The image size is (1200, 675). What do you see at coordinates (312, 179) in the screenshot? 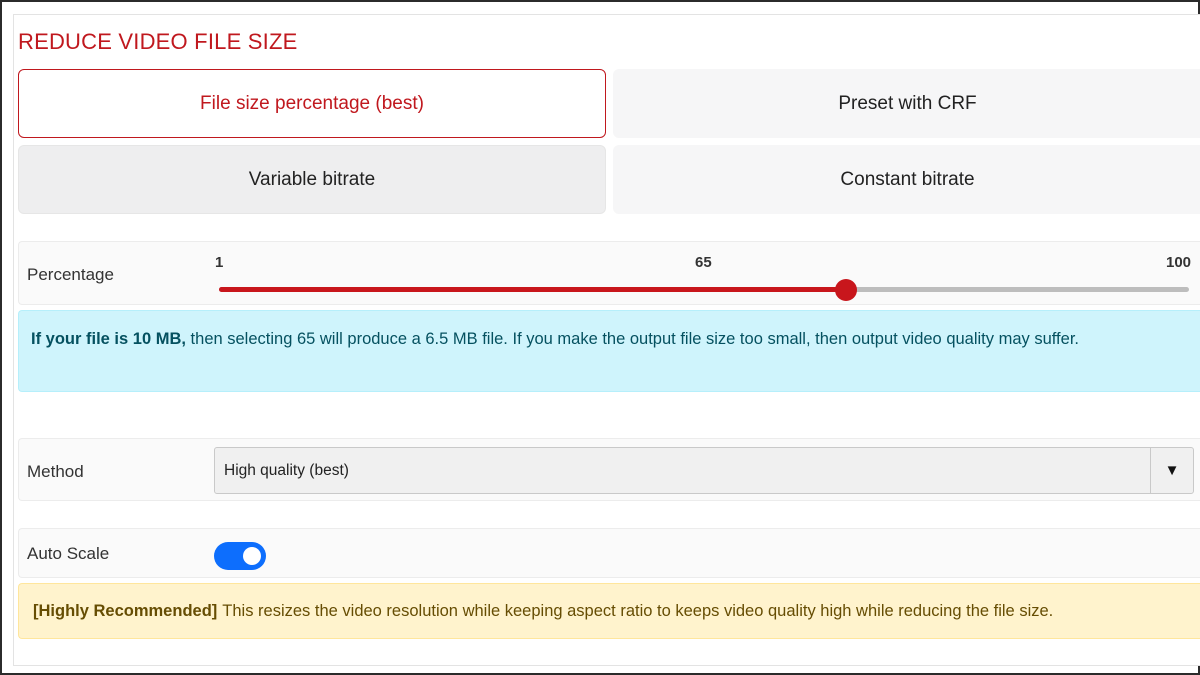
I see `mode-variable-bitrate-button: Variable bitrate` at bounding box center [312, 179].